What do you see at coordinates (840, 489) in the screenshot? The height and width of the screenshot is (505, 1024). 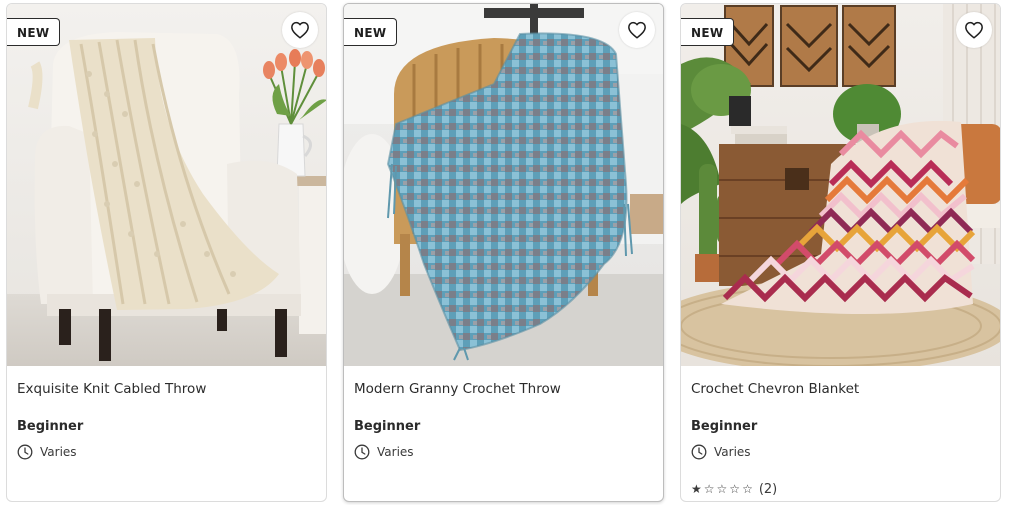 I see `rating: ★ ☆ ☆ ☆ ☆ (2)` at bounding box center [840, 489].